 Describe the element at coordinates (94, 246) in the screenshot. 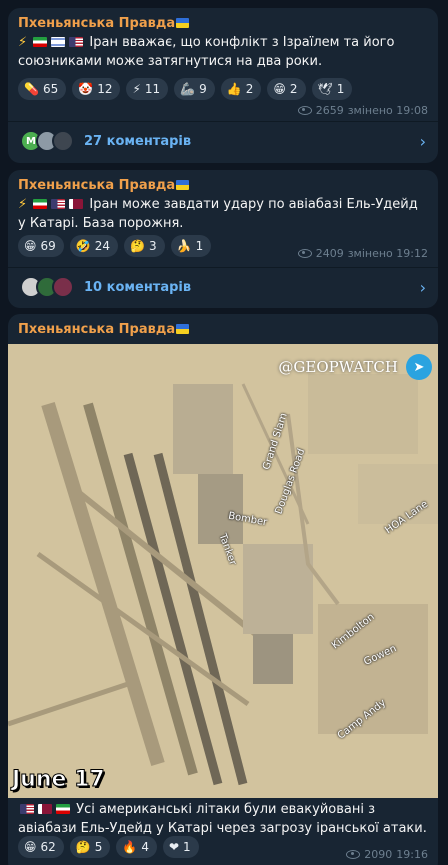

I see `reaction-button: 🤣 24` at that location.